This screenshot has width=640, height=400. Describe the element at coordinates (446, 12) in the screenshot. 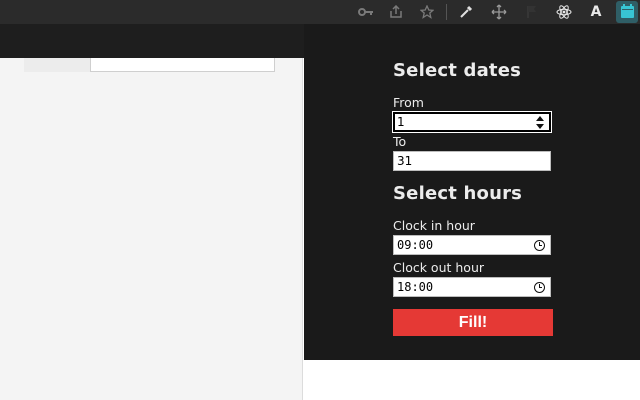

I see `toolbar-separator` at that location.